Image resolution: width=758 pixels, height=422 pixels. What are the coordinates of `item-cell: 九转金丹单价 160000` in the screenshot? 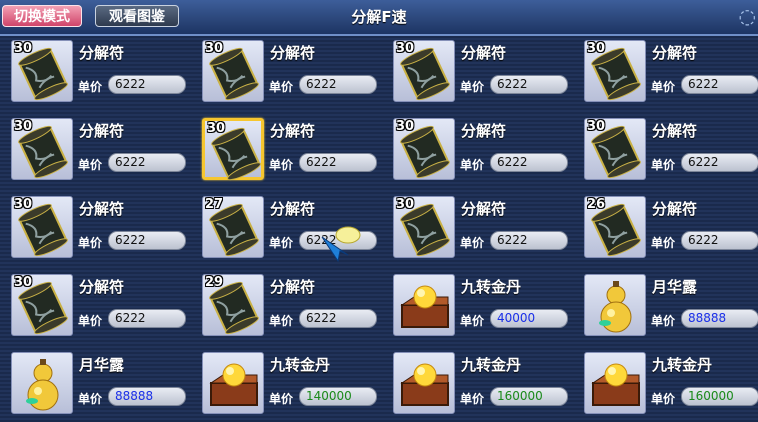 It's located at (477, 385).